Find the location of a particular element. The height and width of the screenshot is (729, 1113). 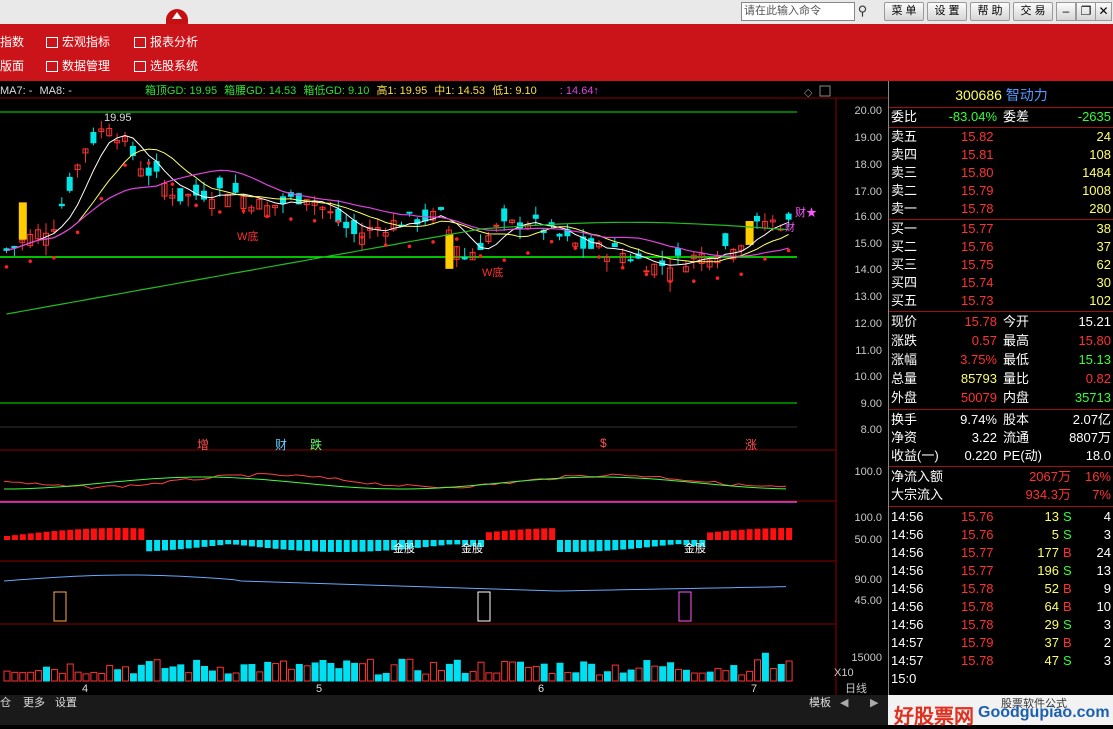

menu-item-data-manage: 数据管理 is located at coordinates (78, 66).